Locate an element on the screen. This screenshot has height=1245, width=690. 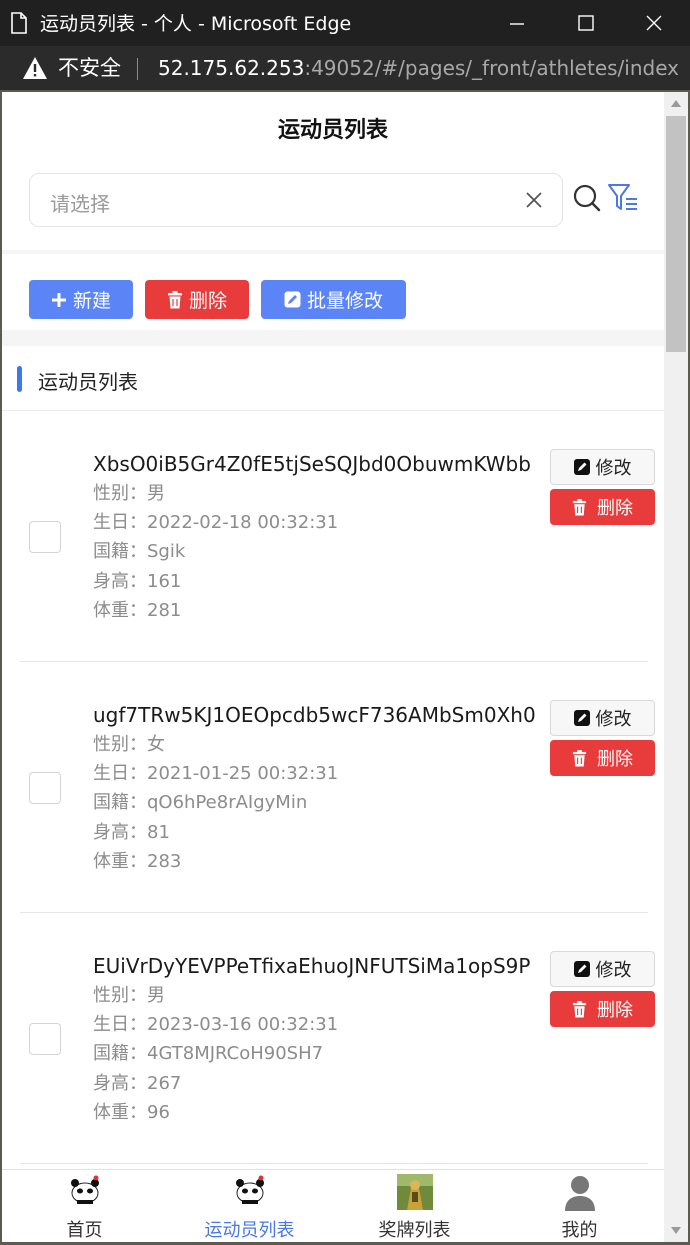
batch-edit-label: 批量修改 is located at coordinates (344, 301).